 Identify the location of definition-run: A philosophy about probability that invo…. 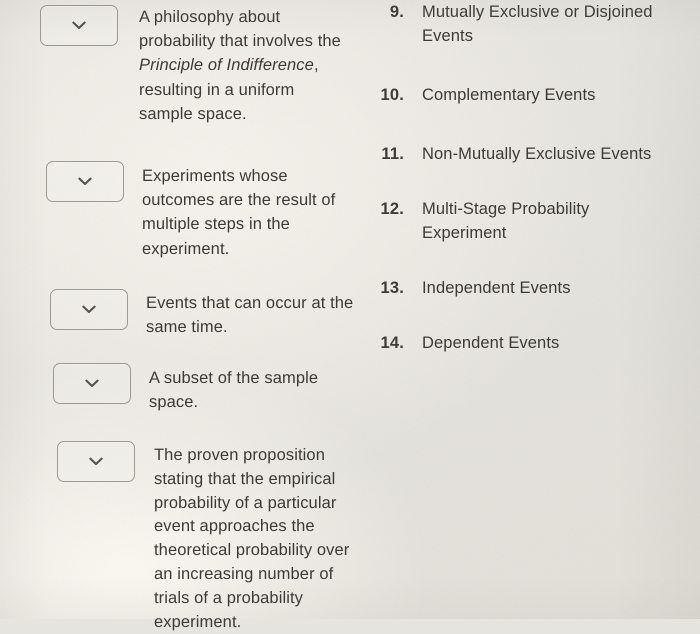
(240, 29).